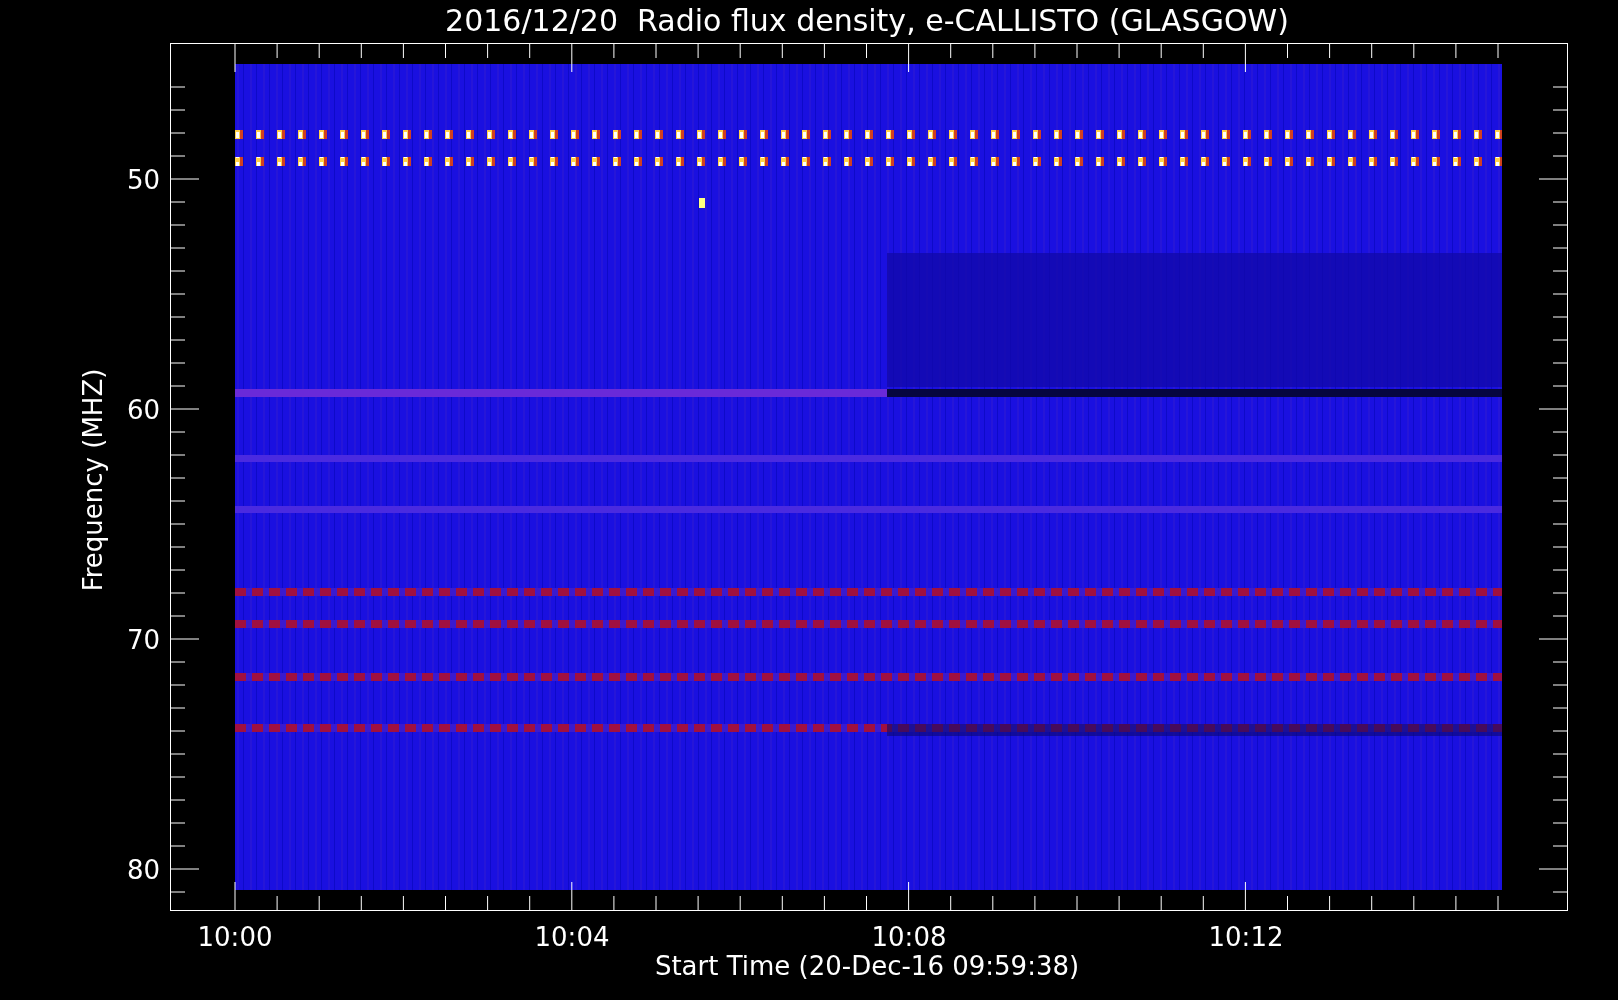 This screenshot has height=1000, width=1618. I want to click on x-tick-label: 10:08, so click(909, 937).